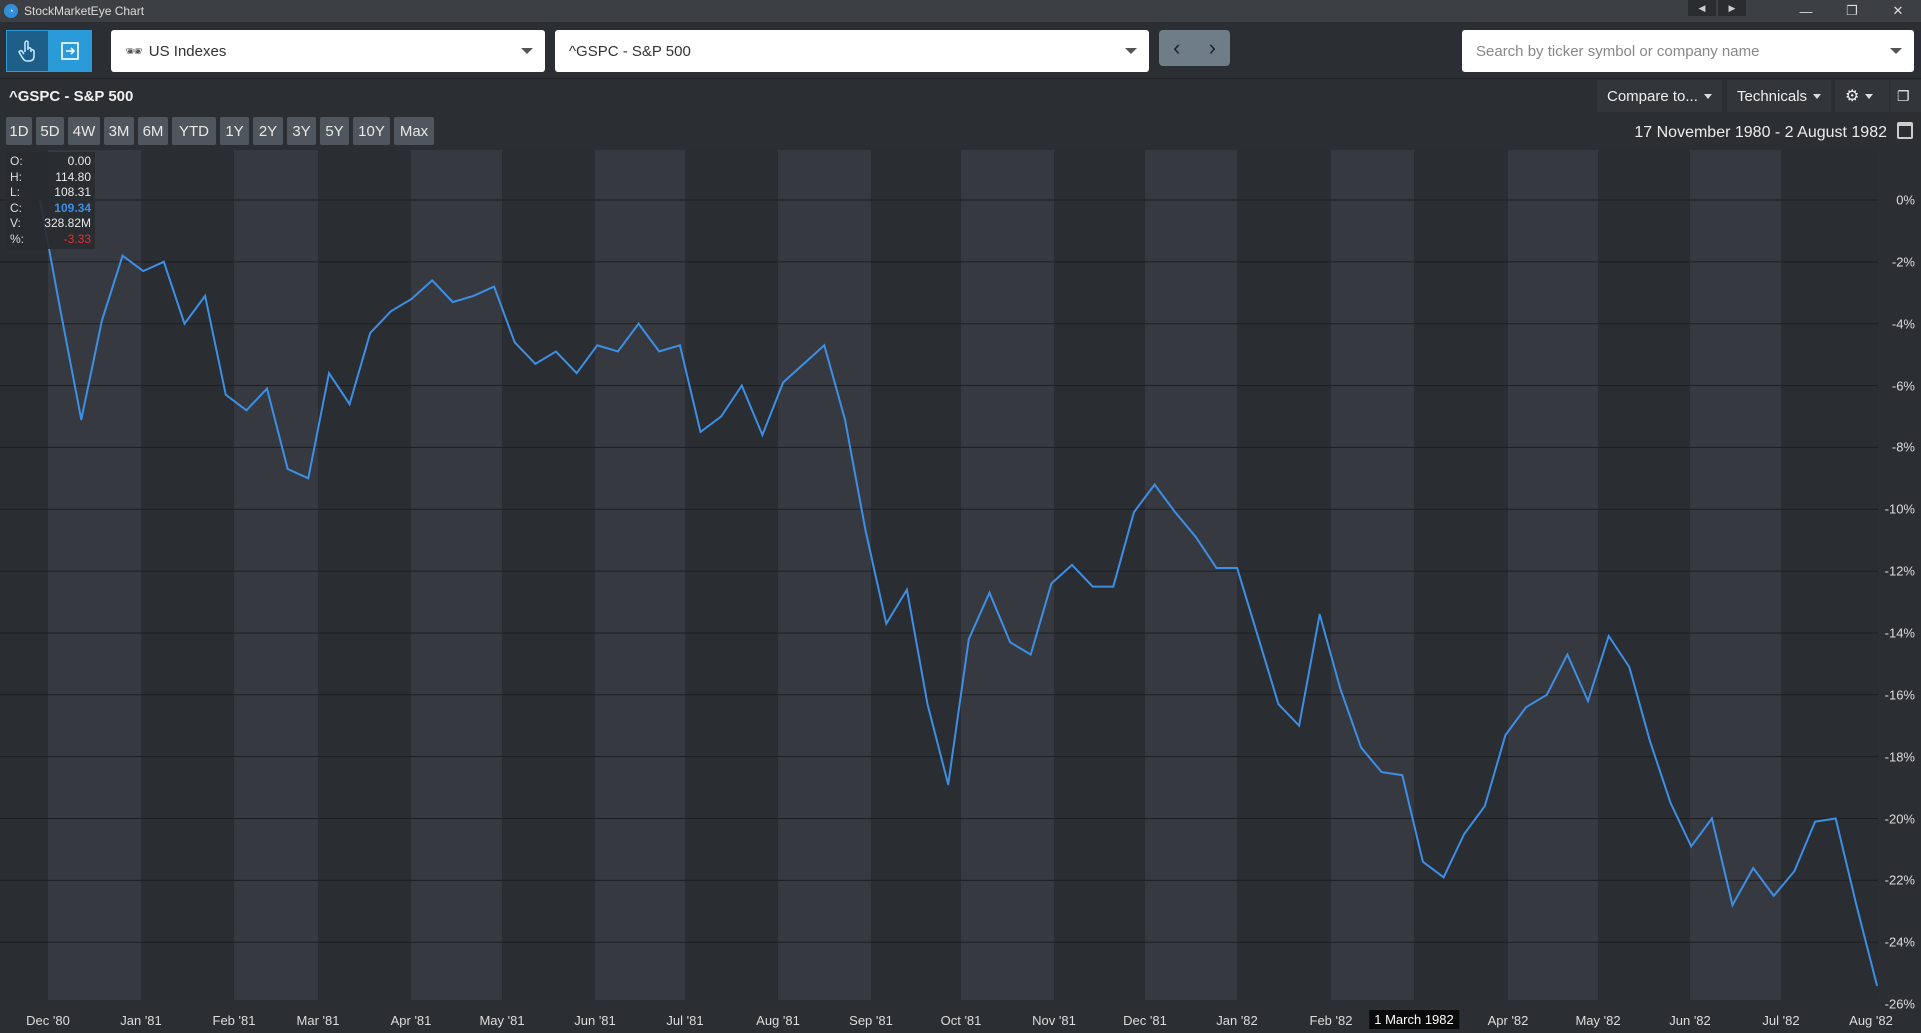 The height and width of the screenshot is (1033, 1921). I want to click on y-tick-label: -26%, so click(1899, 1004).